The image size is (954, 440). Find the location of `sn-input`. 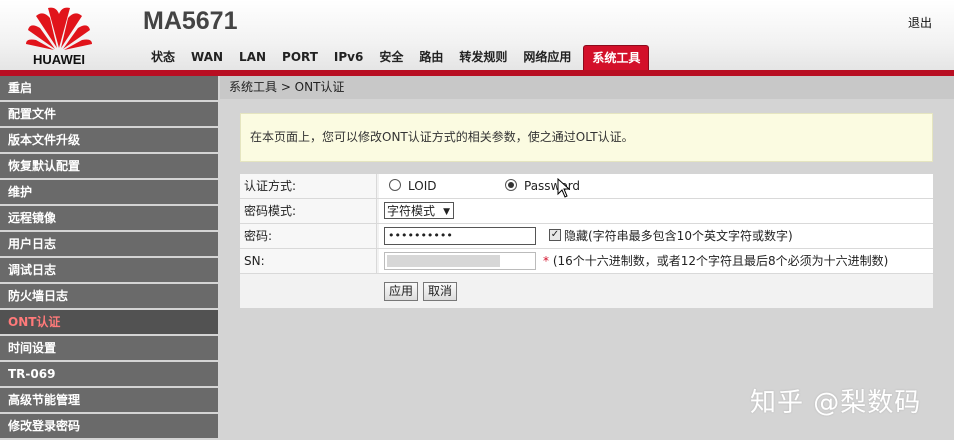

sn-input is located at coordinates (460, 261).